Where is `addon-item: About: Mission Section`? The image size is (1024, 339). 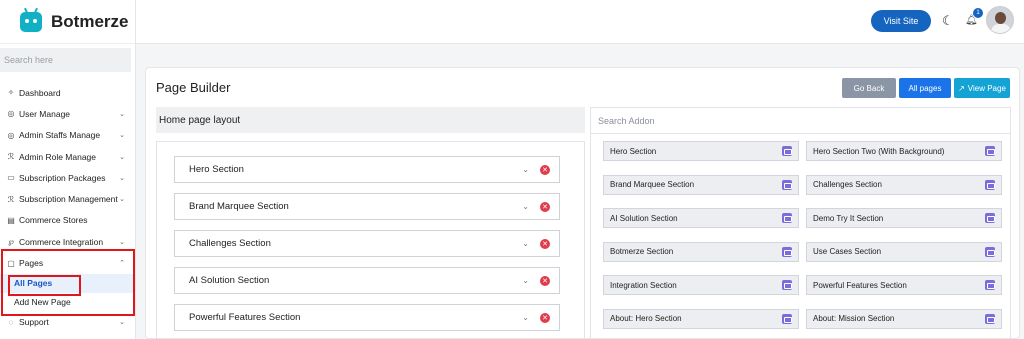 addon-item: About: Mission Section is located at coordinates (904, 318).